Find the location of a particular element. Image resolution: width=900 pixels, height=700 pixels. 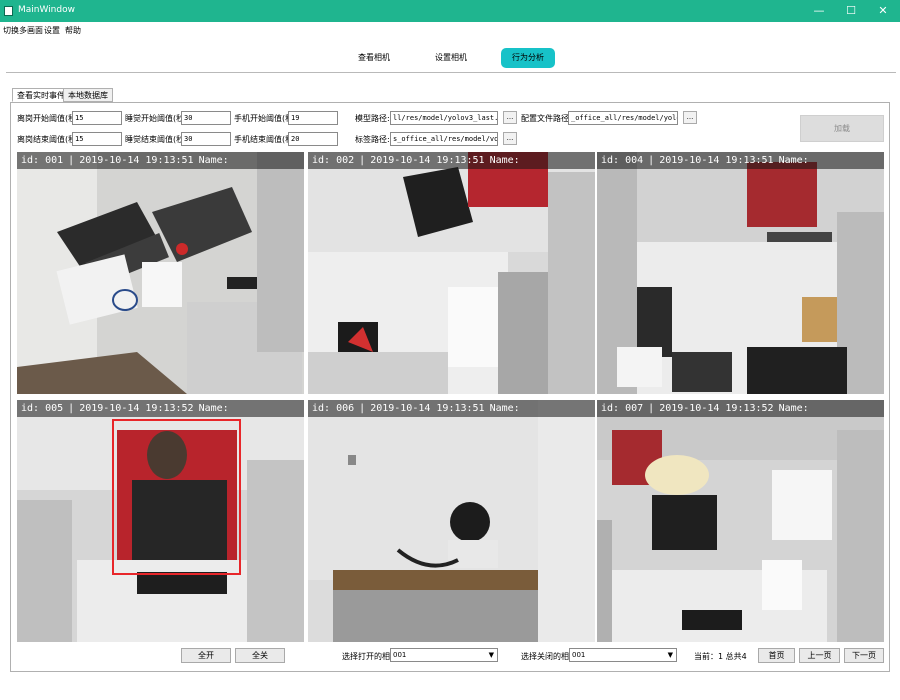

camera-overlay: id: 001 | 2019-10-14 19:13:51 Name: is located at coordinates (160, 160).